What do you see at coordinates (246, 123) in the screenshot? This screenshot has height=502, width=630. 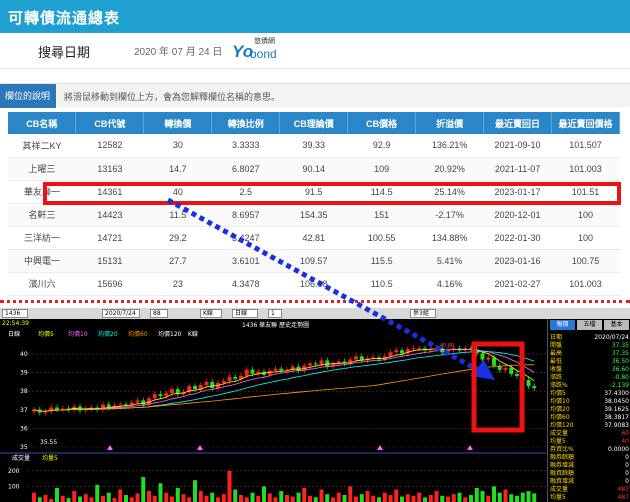 I see `column-header: 轉換比例` at bounding box center [246, 123].